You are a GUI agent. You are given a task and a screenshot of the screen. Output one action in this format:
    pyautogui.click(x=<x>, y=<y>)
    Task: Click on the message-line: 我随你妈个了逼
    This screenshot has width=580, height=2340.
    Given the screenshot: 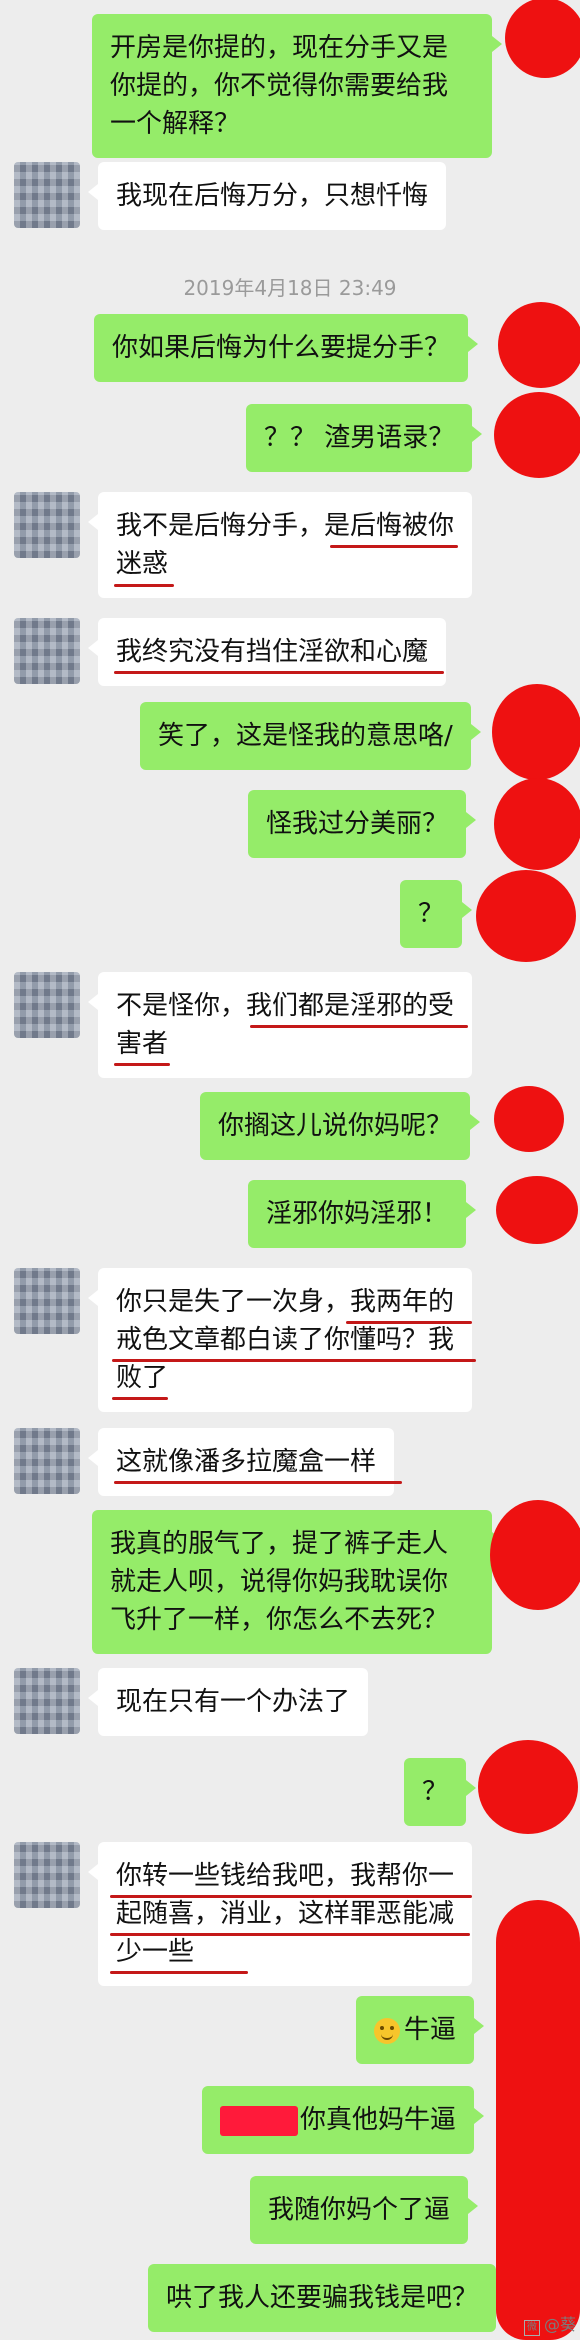 What is the action you would take?
    pyautogui.click(x=359, y=2210)
    